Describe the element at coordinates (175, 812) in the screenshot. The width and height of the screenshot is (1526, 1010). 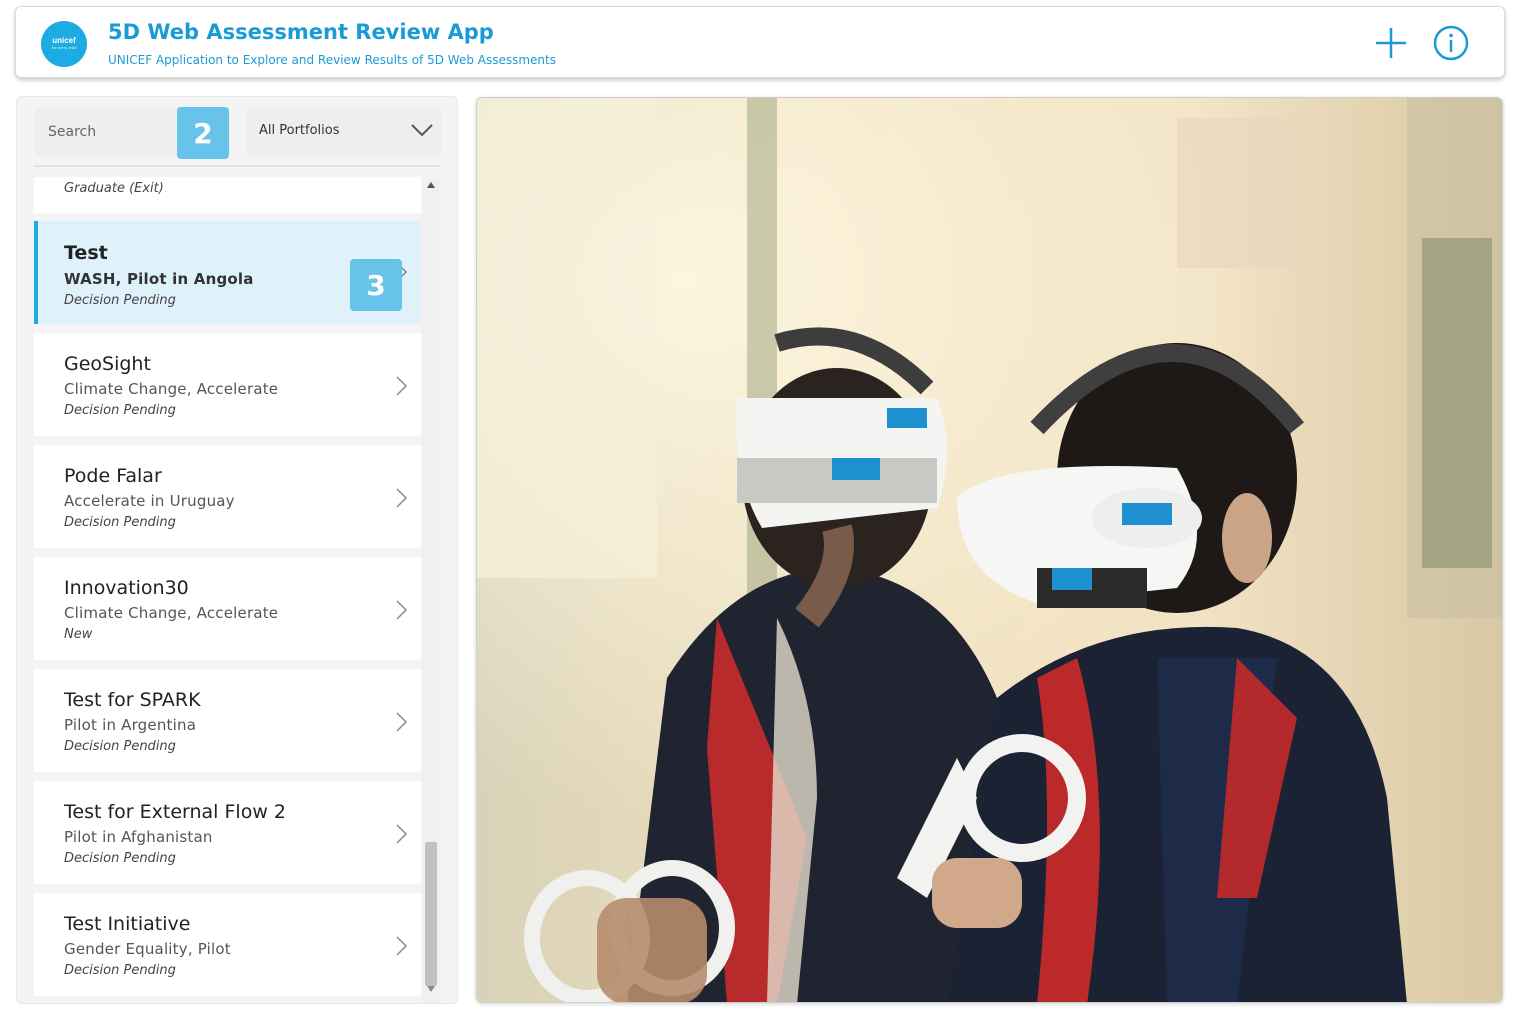
I see `item-title: Test for External Flow 2` at that location.